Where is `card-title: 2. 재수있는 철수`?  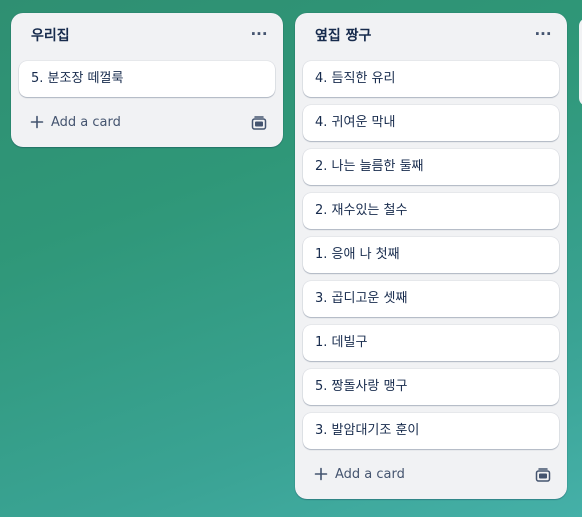
card-title: 2. 재수있는 철수 is located at coordinates (361, 210).